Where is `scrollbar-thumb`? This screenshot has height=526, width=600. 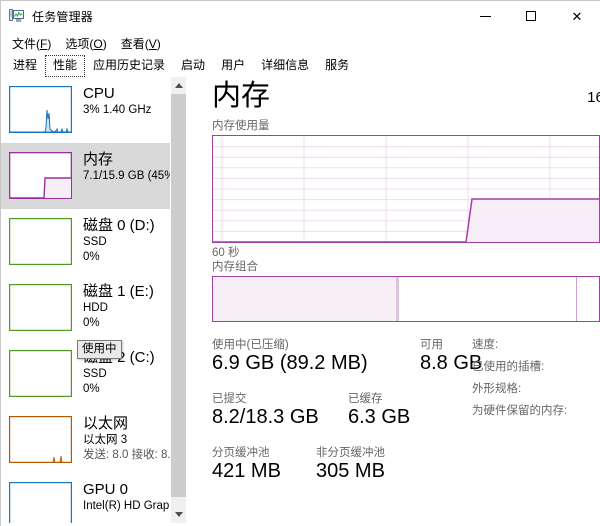
scrollbar-thumb is located at coordinates (178, 295).